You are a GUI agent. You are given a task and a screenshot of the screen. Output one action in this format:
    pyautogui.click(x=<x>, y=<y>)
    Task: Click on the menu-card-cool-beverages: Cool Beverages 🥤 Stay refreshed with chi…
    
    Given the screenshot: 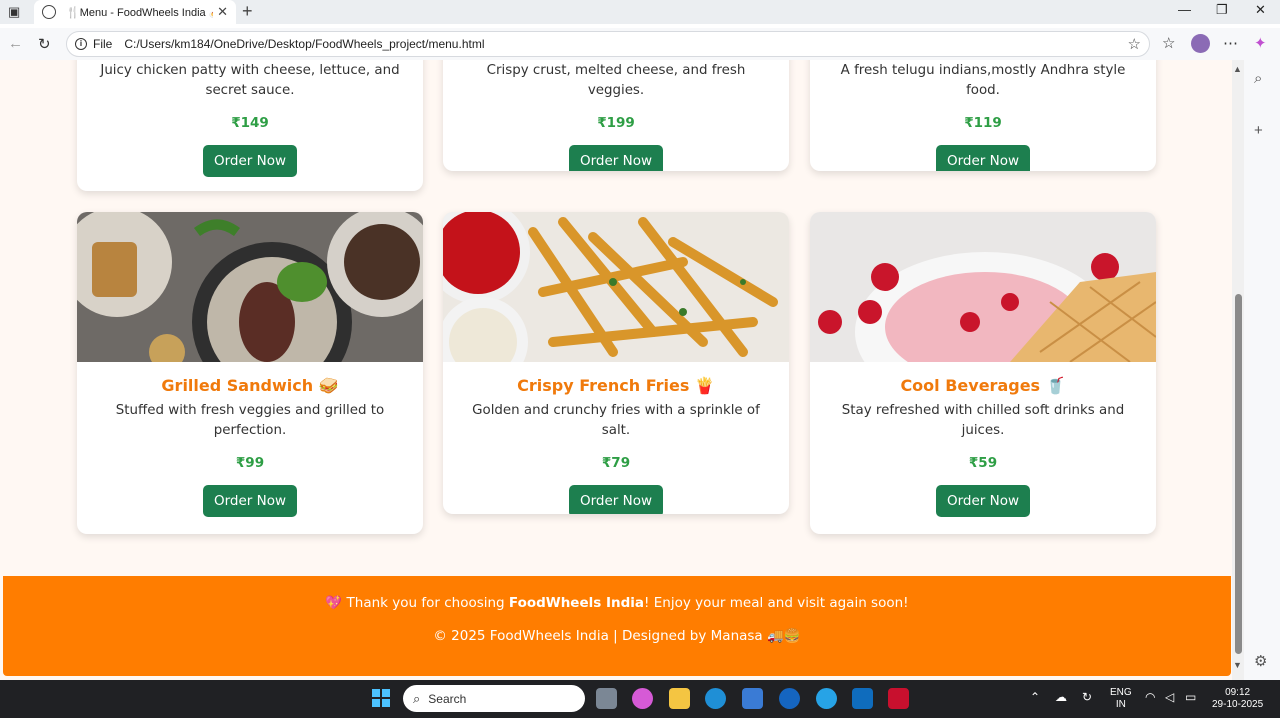 What is the action you would take?
    pyautogui.click(x=983, y=373)
    